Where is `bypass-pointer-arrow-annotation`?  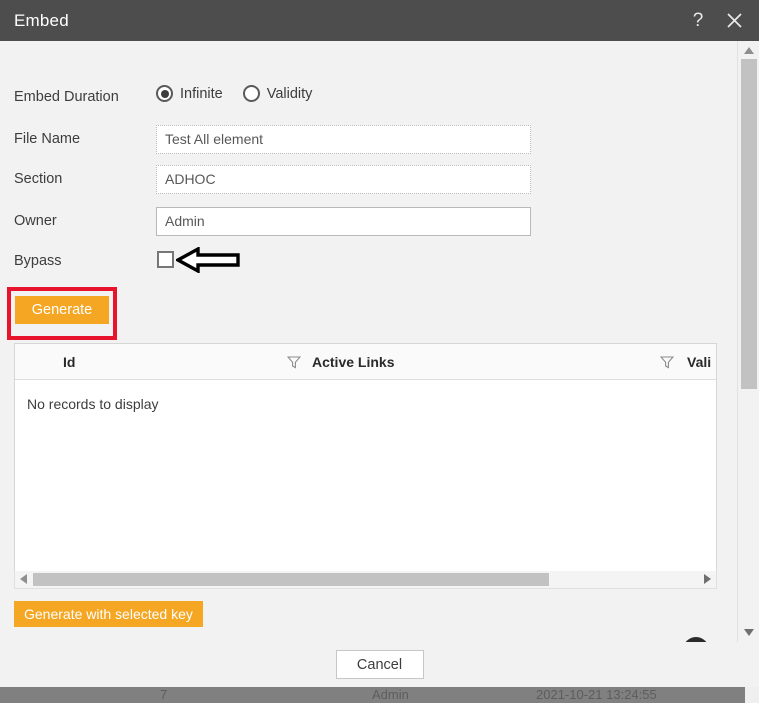
bypass-pointer-arrow-annotation is located at coordinates (208, 260).